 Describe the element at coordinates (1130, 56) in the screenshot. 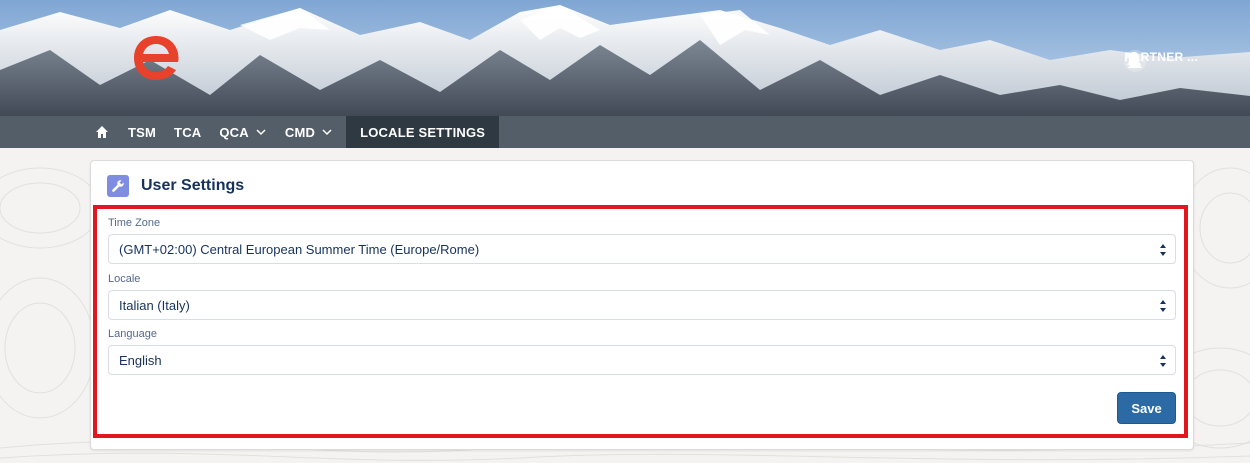

I see `caret-down-icon` at that location.